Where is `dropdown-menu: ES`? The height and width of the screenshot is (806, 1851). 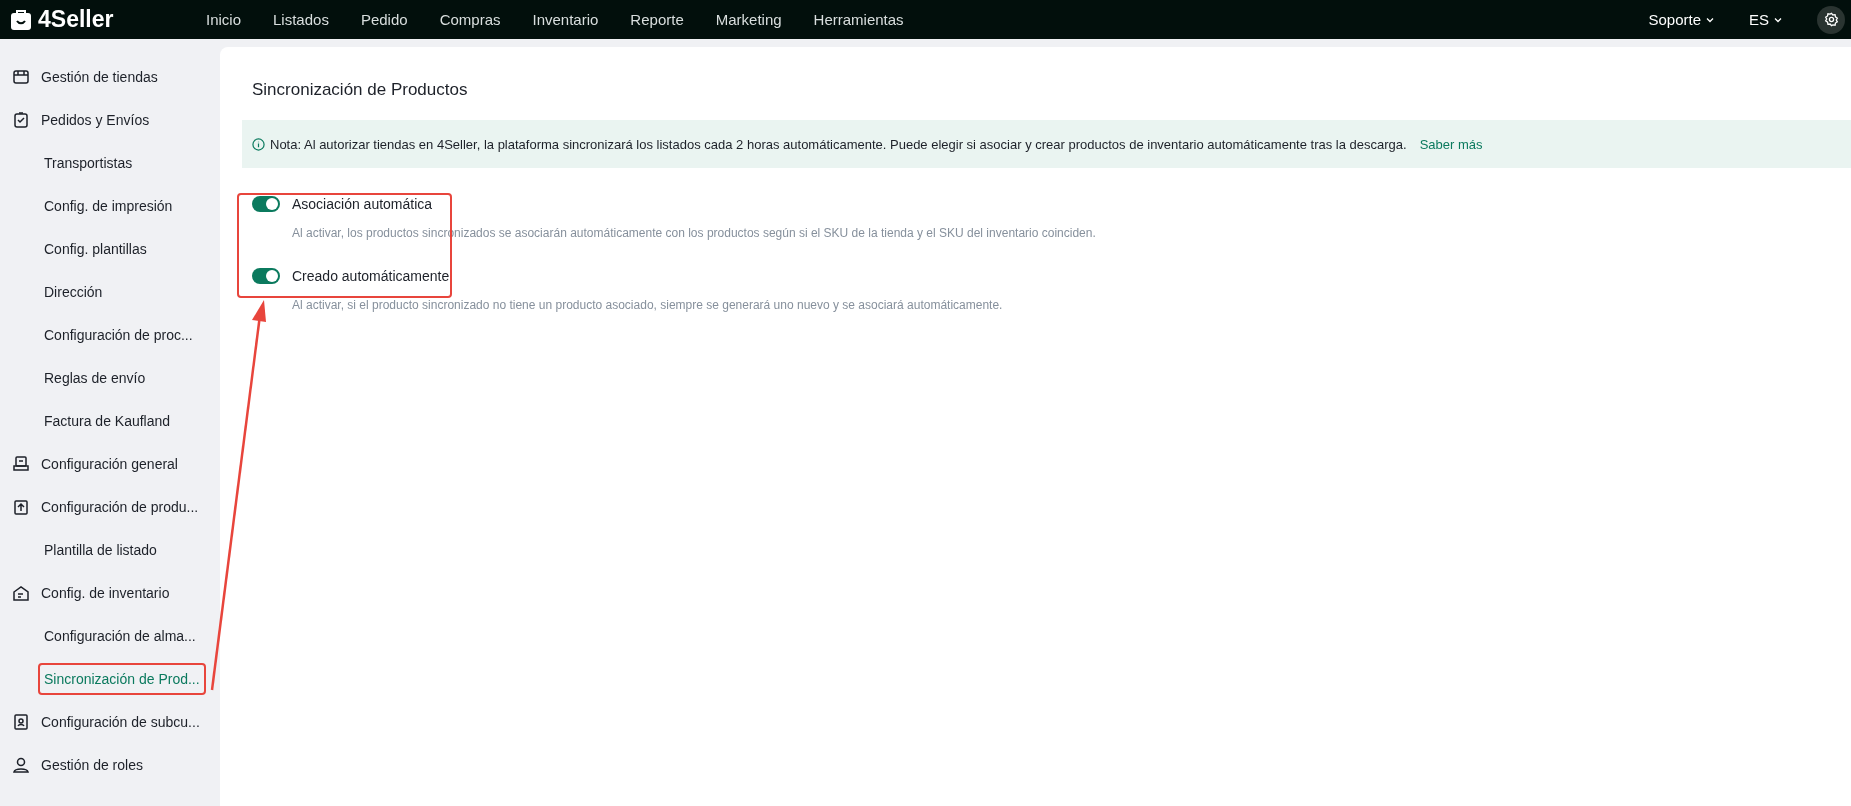
dropdown-menu: ES is located at coordinates (1766, 19).